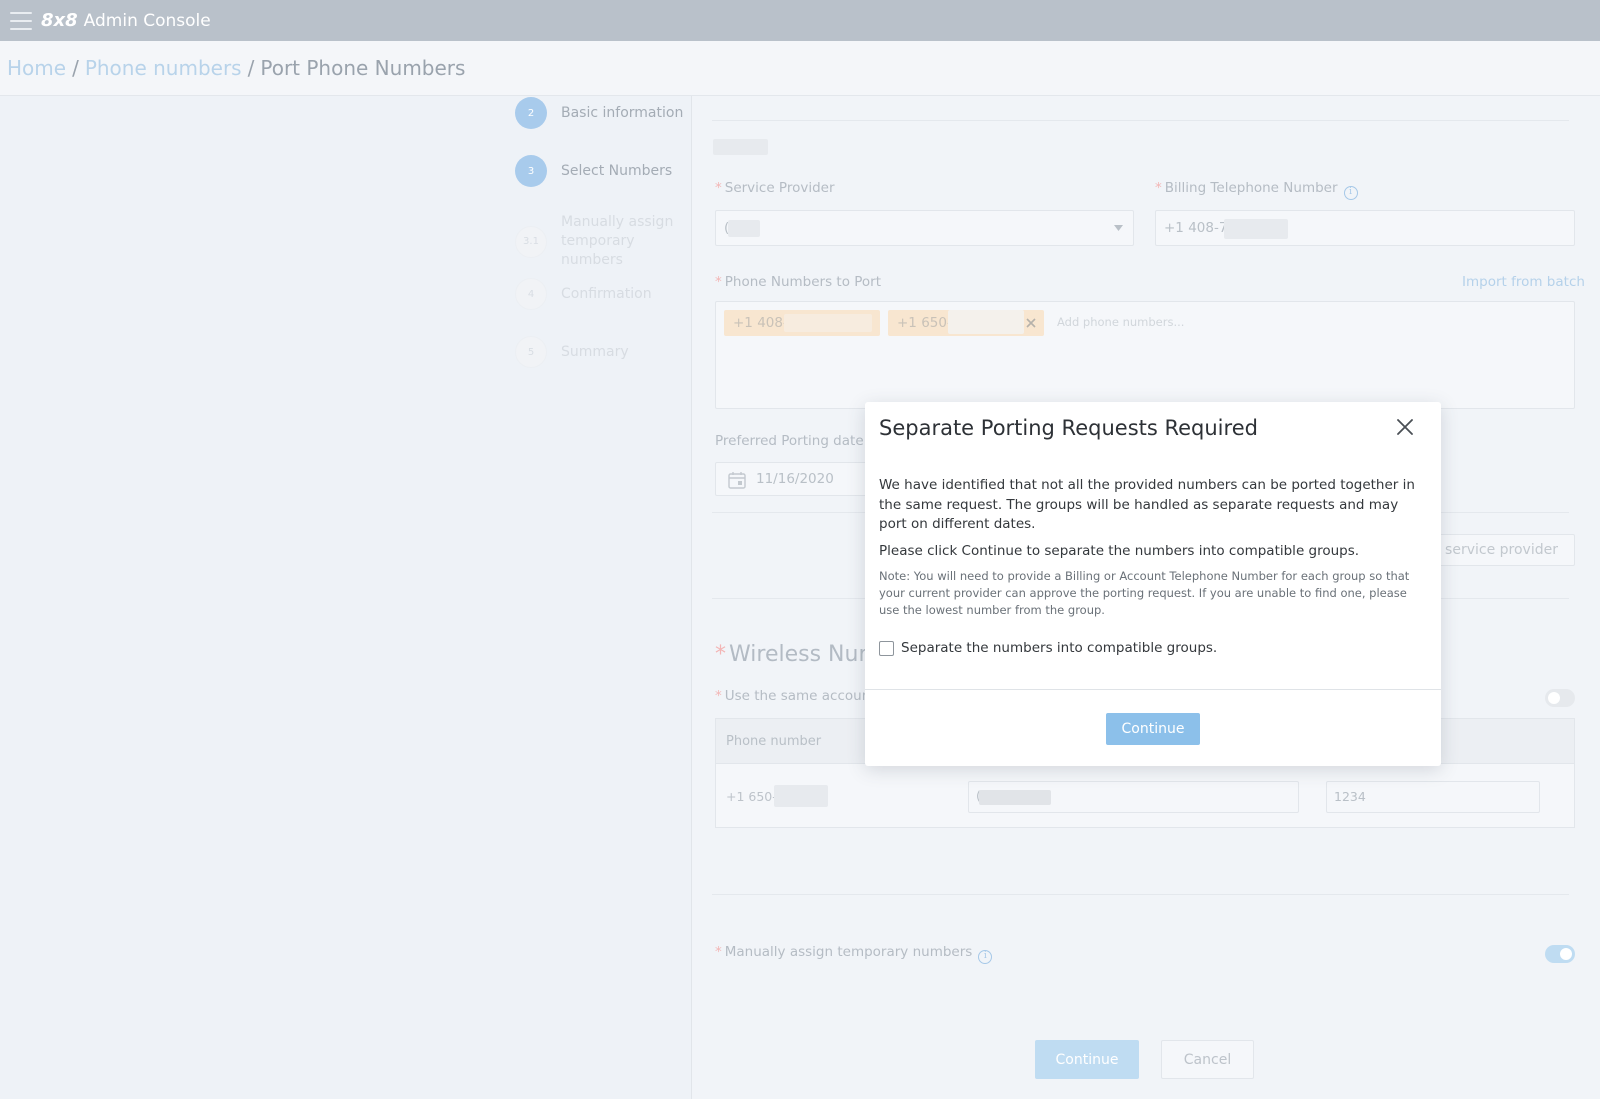 Image resolution: width=1600 pixels, height=1099 pixels. Describe the element at coordinates (886, 648) in the screenshot. I see `separate-groups-checkbox` at that location.